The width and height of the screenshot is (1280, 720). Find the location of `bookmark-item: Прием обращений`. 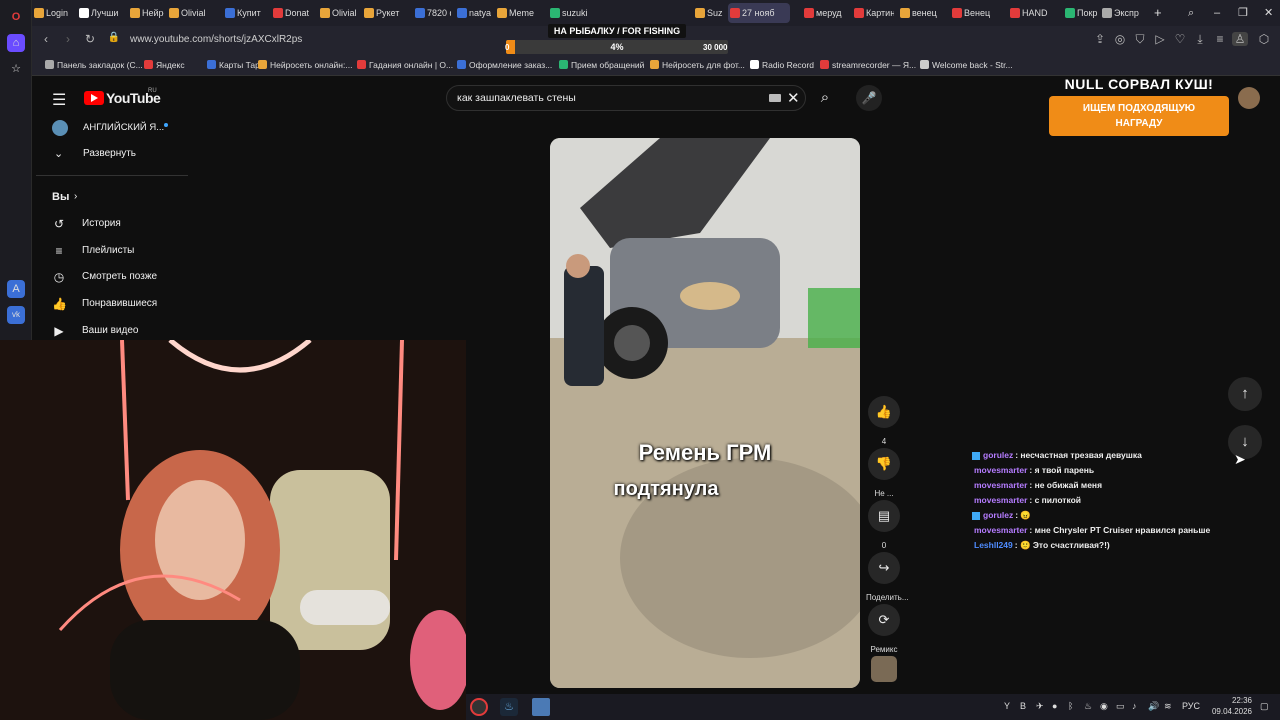

bookmark-item: Прием обращений is located at coordinates (601, 65).